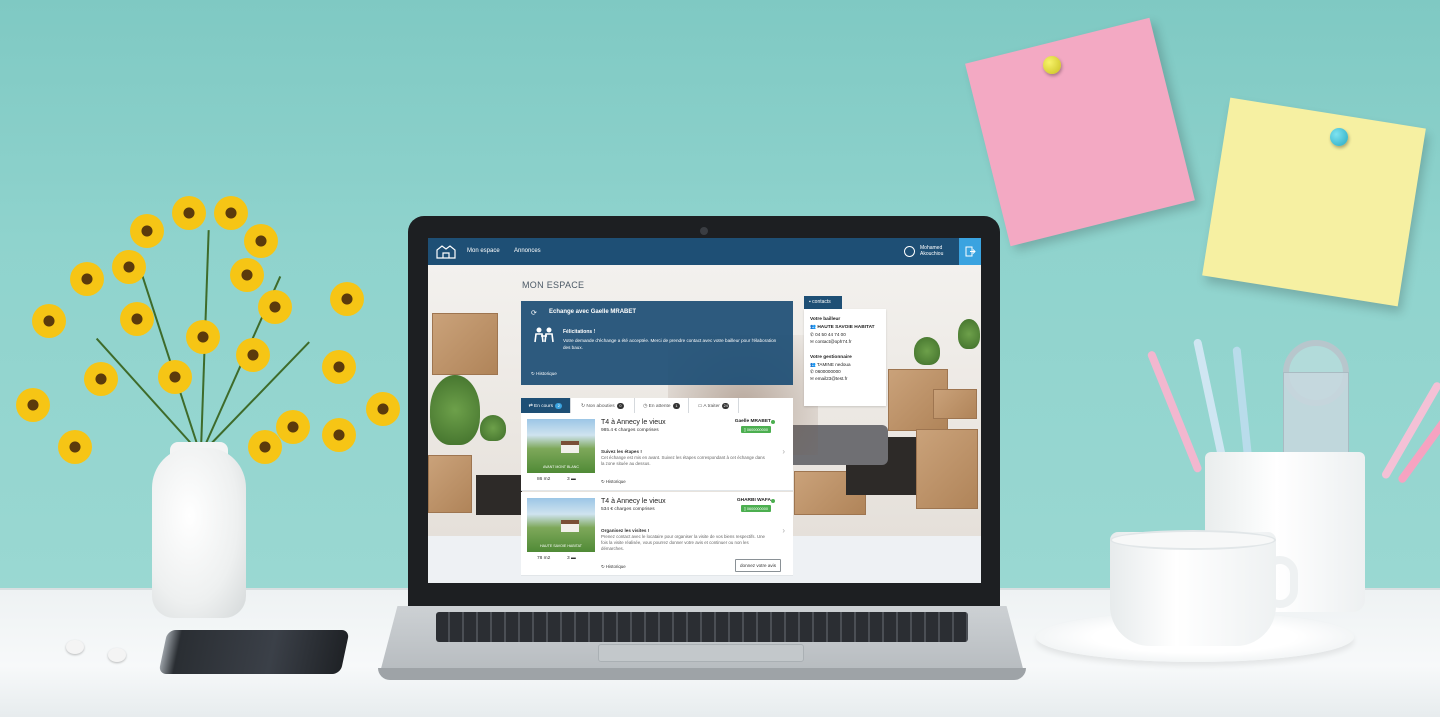 The width and height of the screenshot is (1440, 717). Describe the element at coordinates (483, 251) in the screenshot. I see `nav-mon-espace: Mon espace` at that location.